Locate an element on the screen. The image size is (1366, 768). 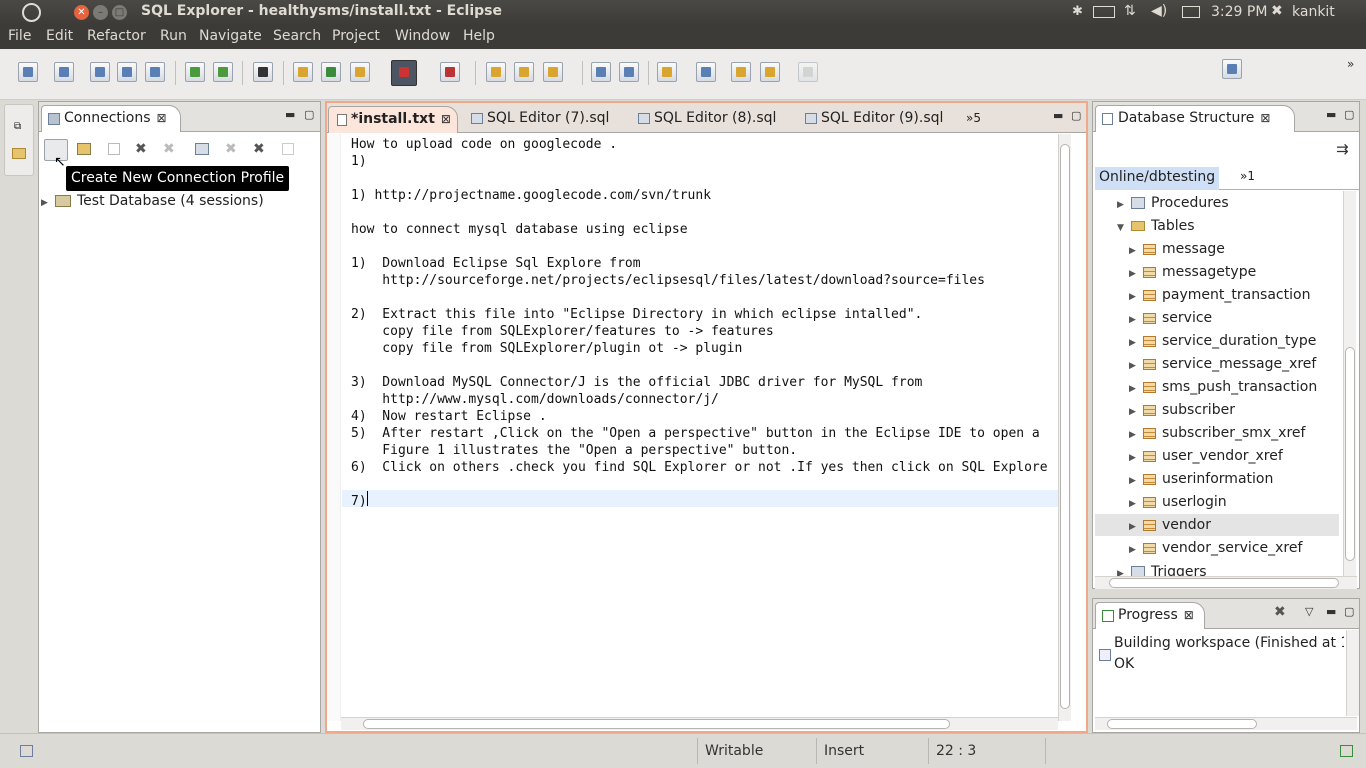
progress-status-icon is located at coordinates (1346, 751).